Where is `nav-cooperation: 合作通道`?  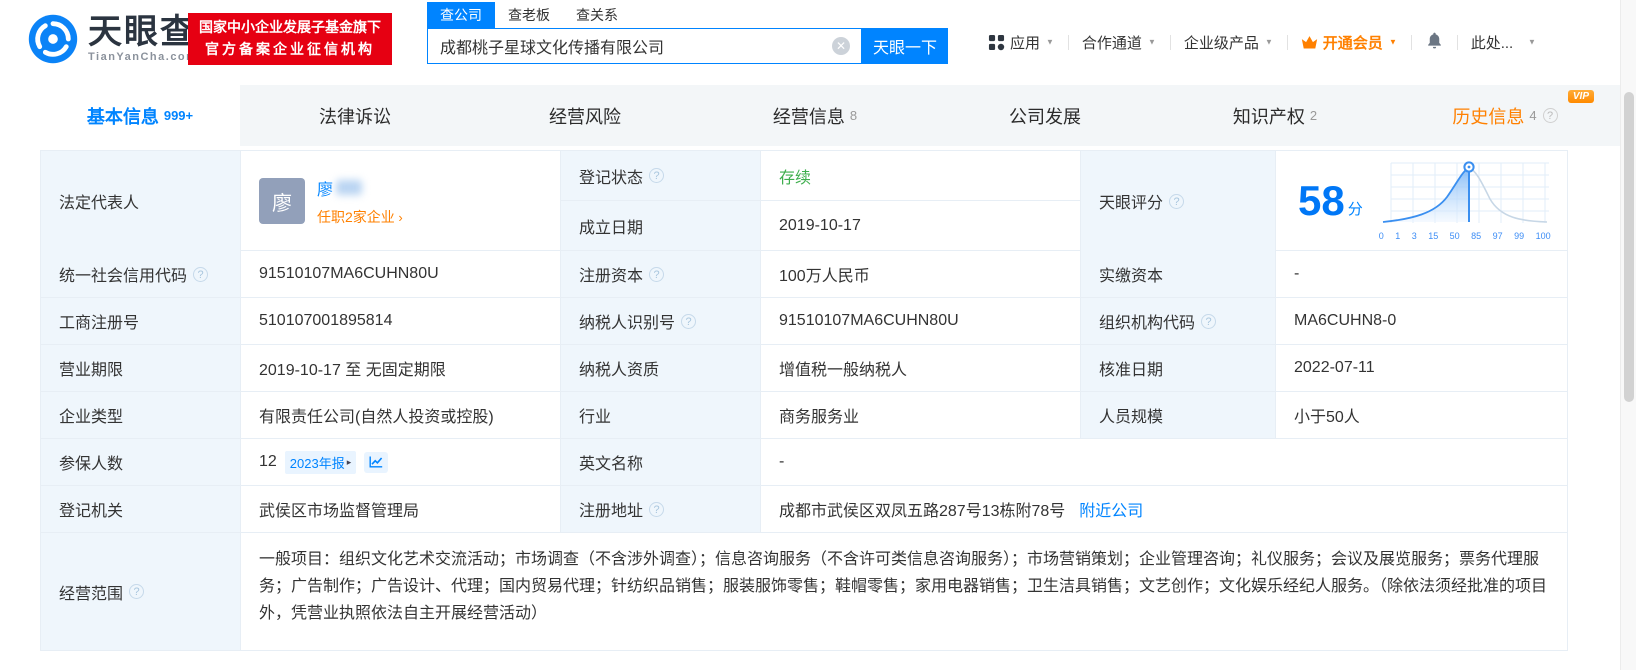 nav-cooperation: 合作通道 is located at coordinates (1119, 42).